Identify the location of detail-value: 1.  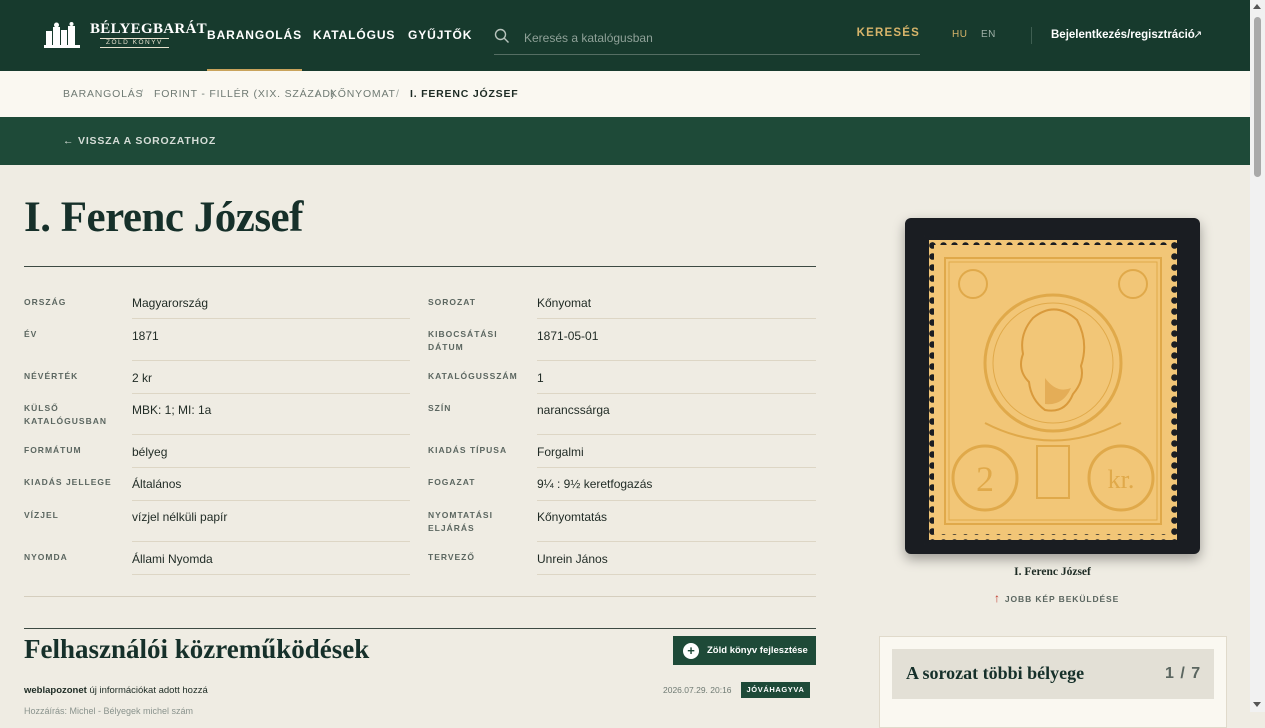
(540, 378).